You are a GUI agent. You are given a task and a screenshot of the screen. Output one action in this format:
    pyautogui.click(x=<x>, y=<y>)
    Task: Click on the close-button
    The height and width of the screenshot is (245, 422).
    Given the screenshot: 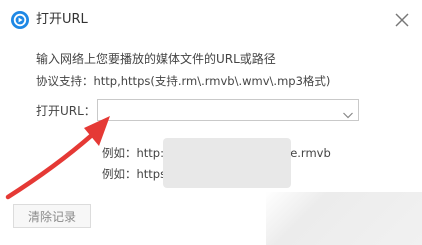 What is the action you would take?
    pyautogui.click(x=402, y=20)
    